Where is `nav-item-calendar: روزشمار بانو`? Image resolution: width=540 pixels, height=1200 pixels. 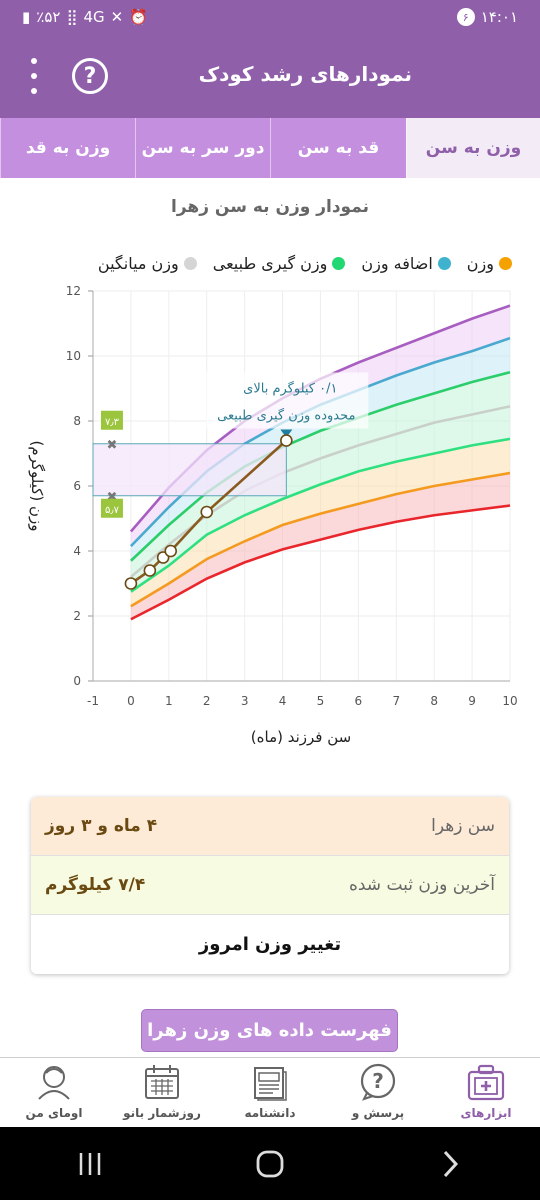 nav-item-calendar: روزشمار بانو is located at coordinates (162, 1092).